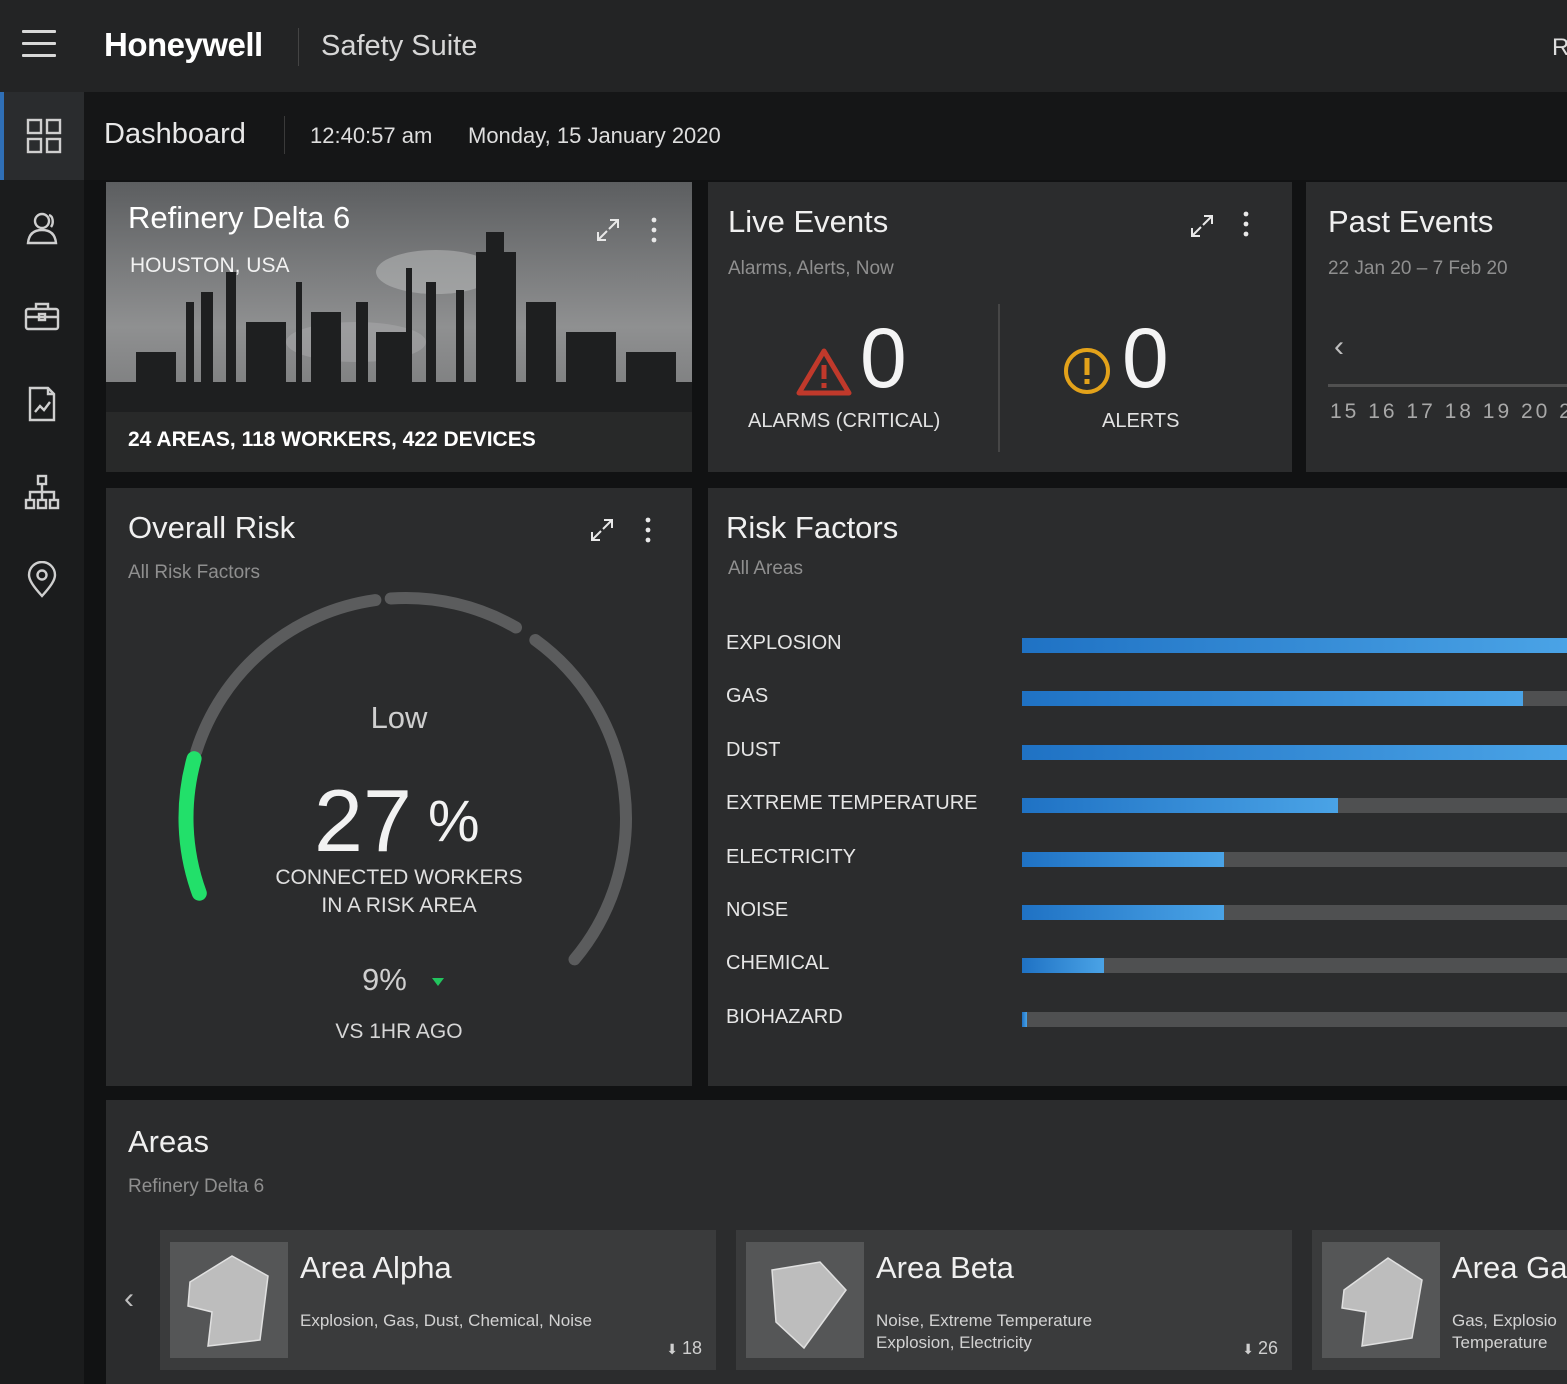 This screenshot has height=1384, width=1567. I want to click on alerts-label: ALERTS, so click(1141, 421).